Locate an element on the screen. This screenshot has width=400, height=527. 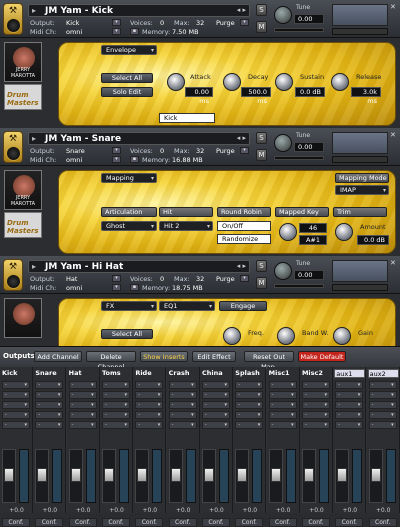
sustain-value: 0.0 dB is located at coordinates (310, 92).